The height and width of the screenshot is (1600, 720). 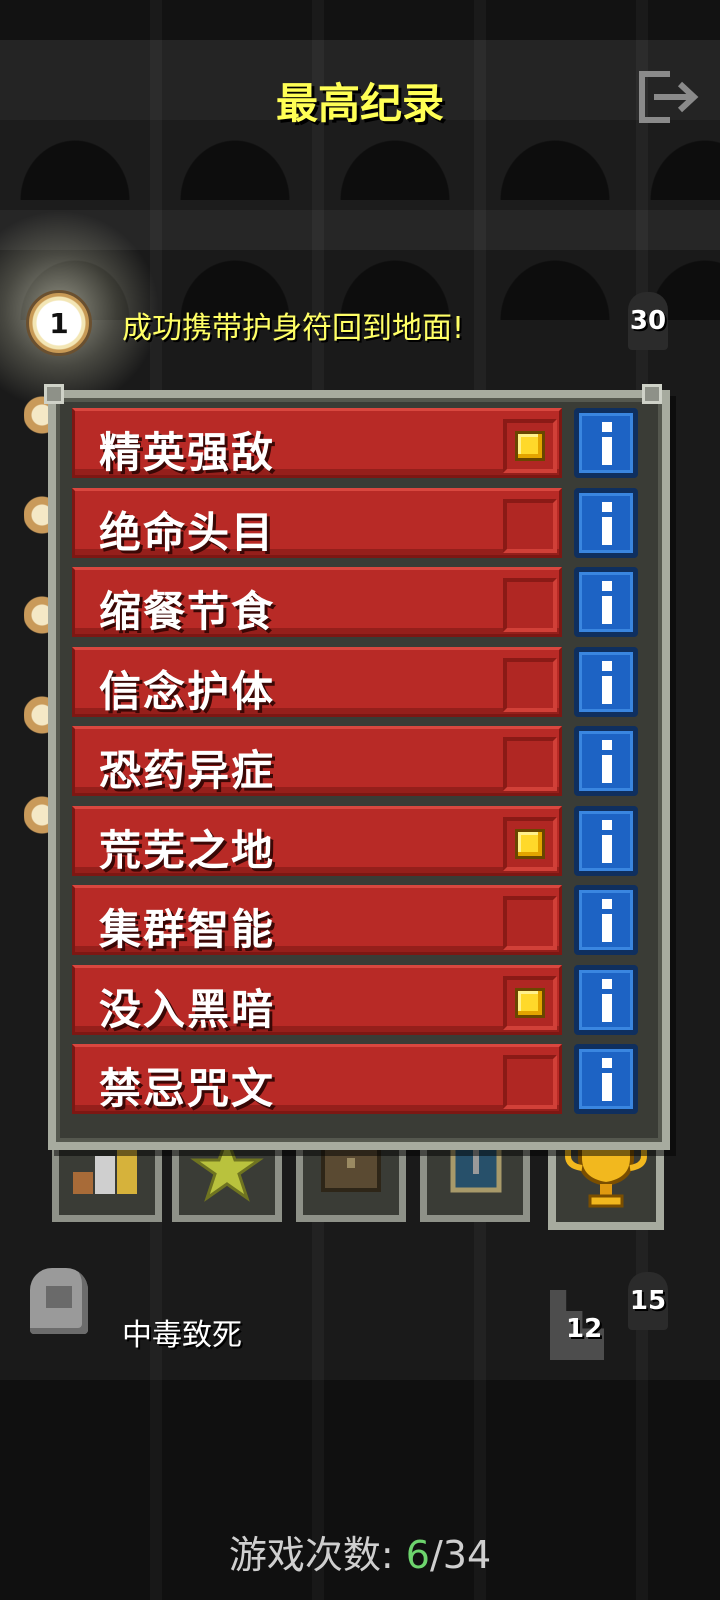 What do you see at coordinates (669, 97) in the screenshot?
I see `exit-icon` at bounding box center [669, 97].